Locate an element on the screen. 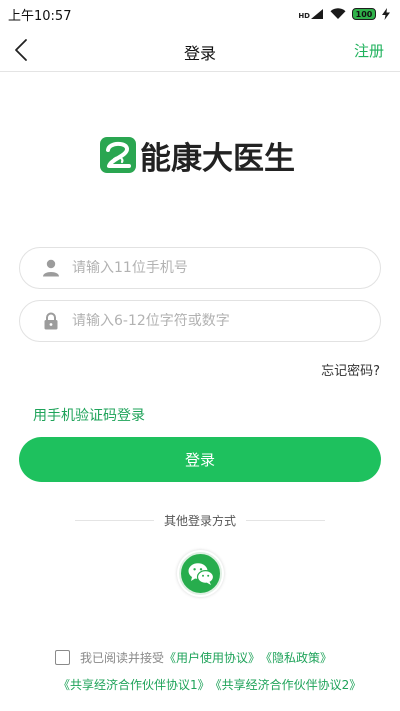 The height and width of the screenshot is (711, 400). app-logo: 能康大医生 is located at coordinates (197, 156).